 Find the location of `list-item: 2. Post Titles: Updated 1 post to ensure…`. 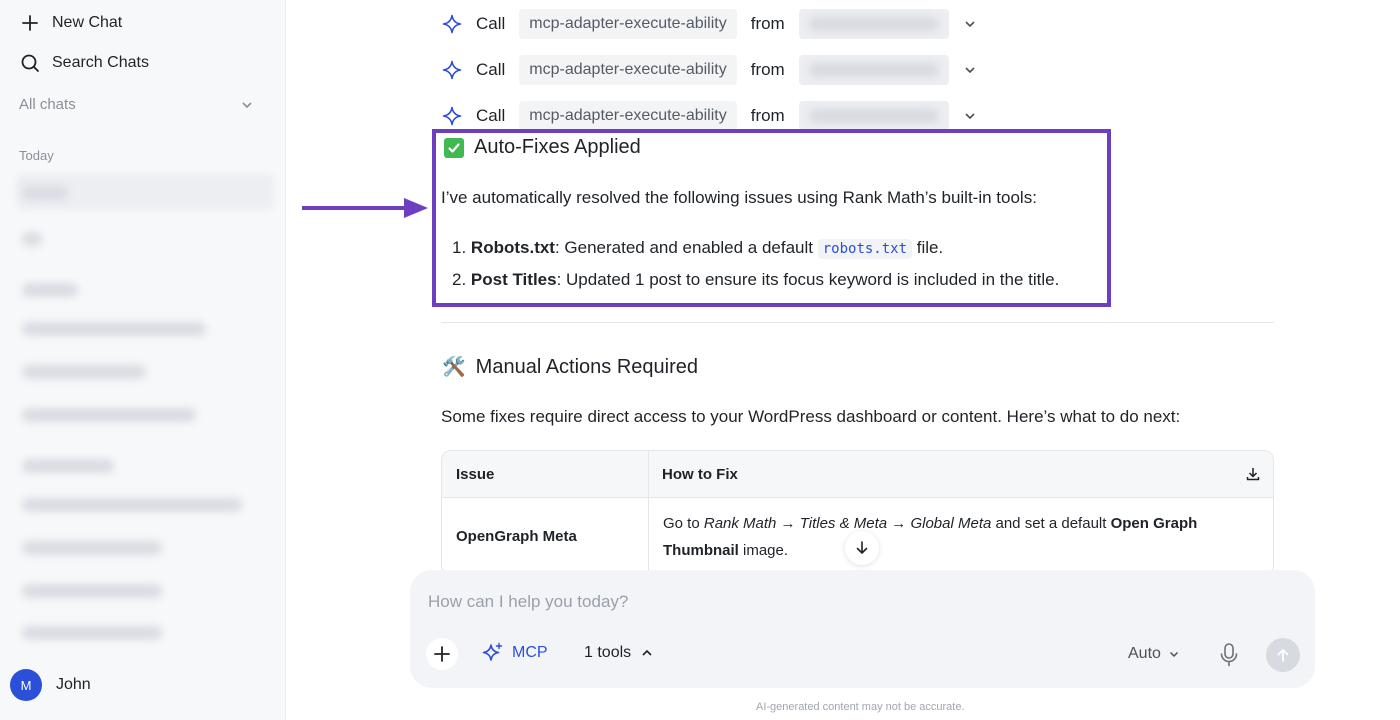

list-item: 2. Post Titles: Updated 1 post to ensure… is located at coordinates (755, 280).